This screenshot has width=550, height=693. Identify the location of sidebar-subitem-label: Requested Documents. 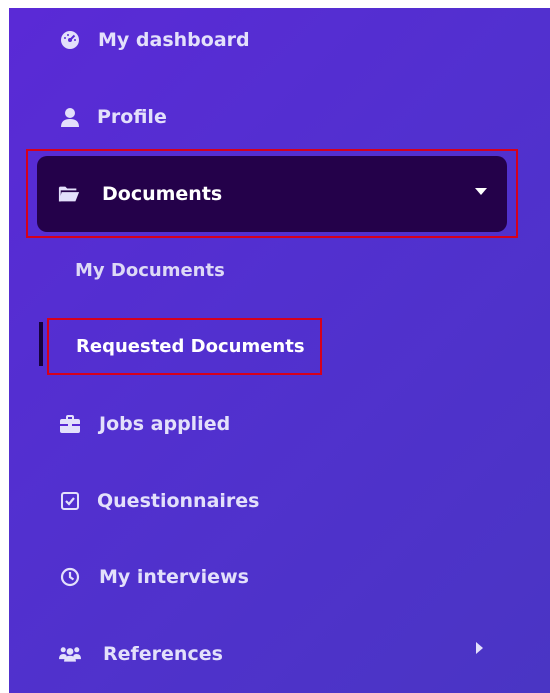
(190, 346).